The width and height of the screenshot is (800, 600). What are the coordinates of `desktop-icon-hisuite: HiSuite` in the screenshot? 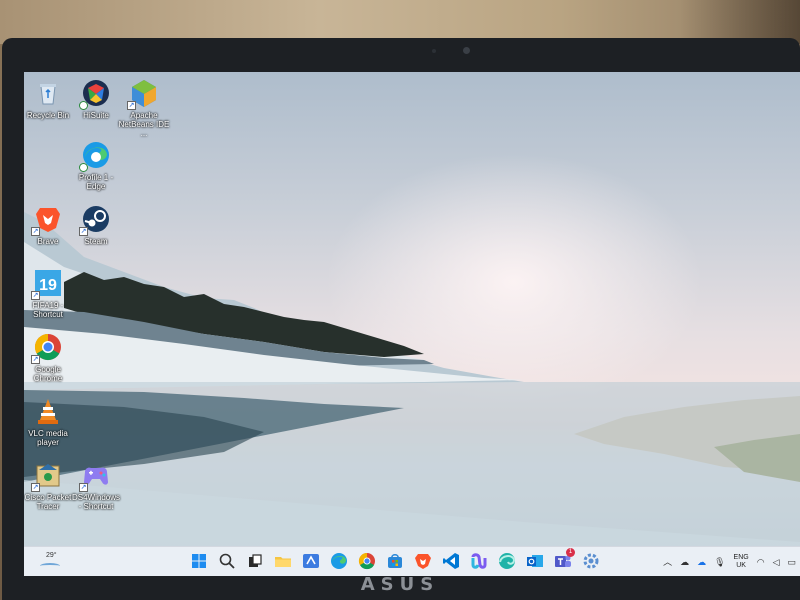 It's located at (96, 99).